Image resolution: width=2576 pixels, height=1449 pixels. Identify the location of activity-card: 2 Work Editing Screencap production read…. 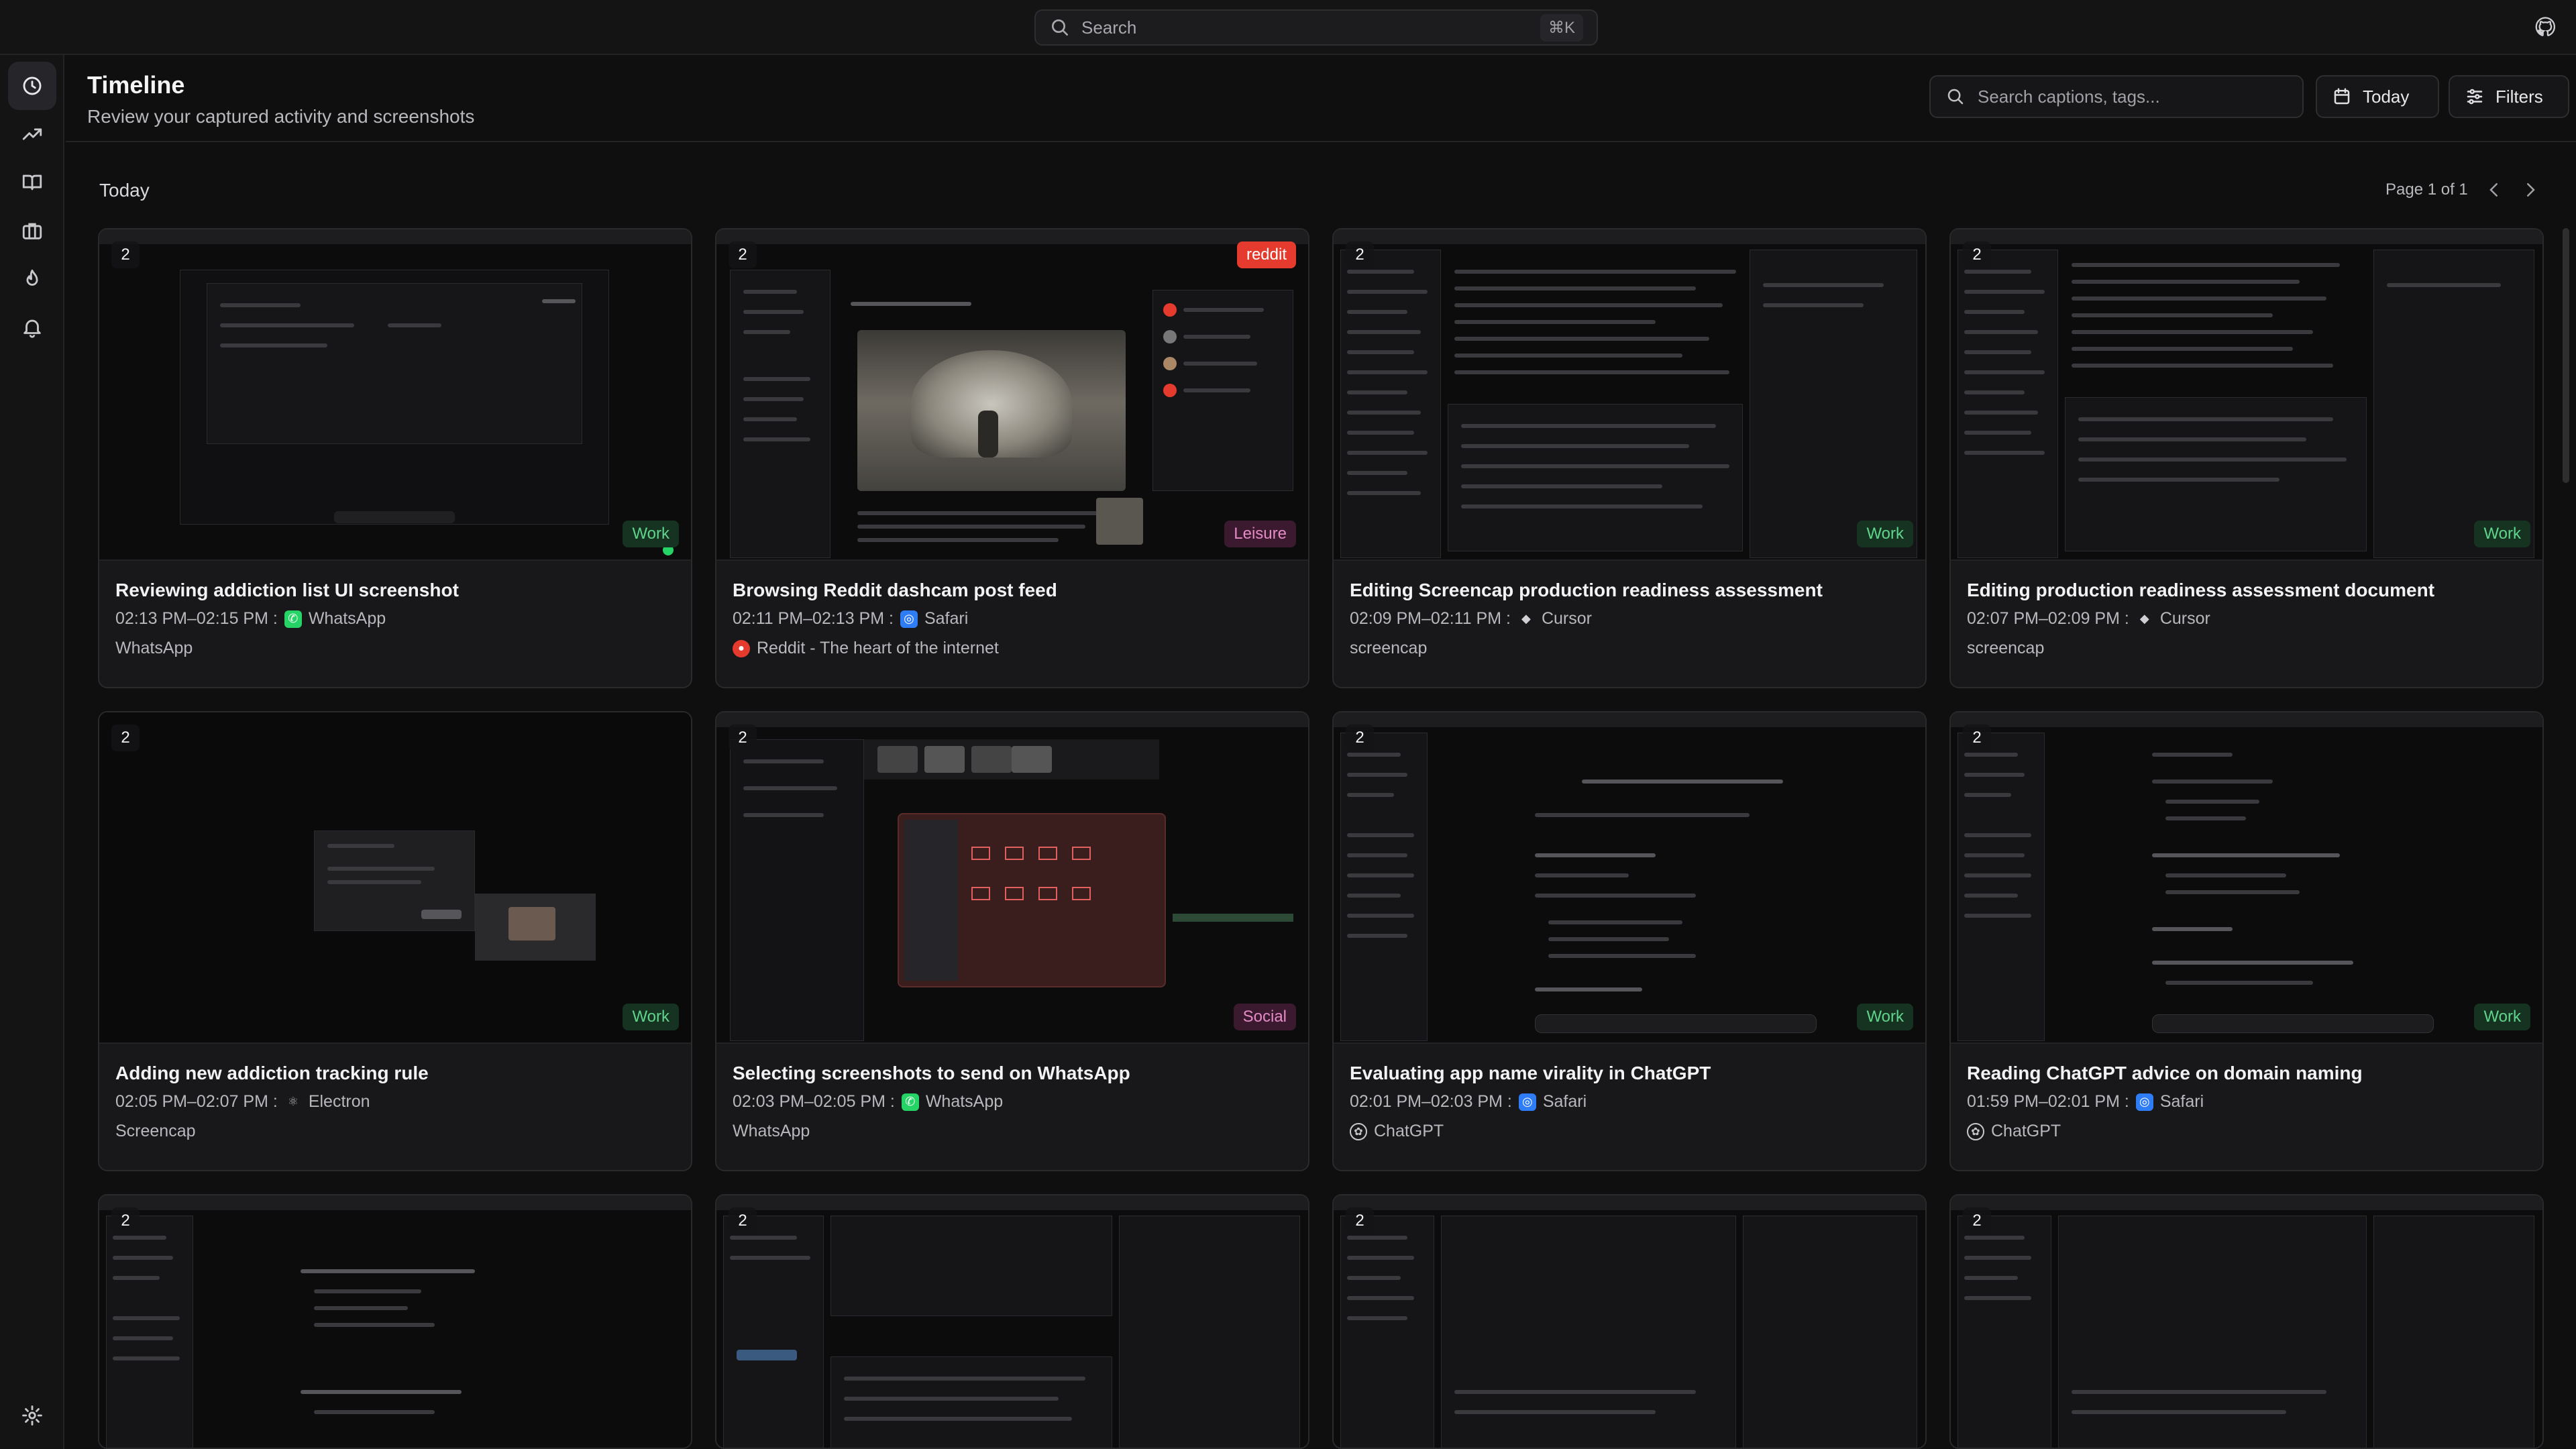
(1629, 458).